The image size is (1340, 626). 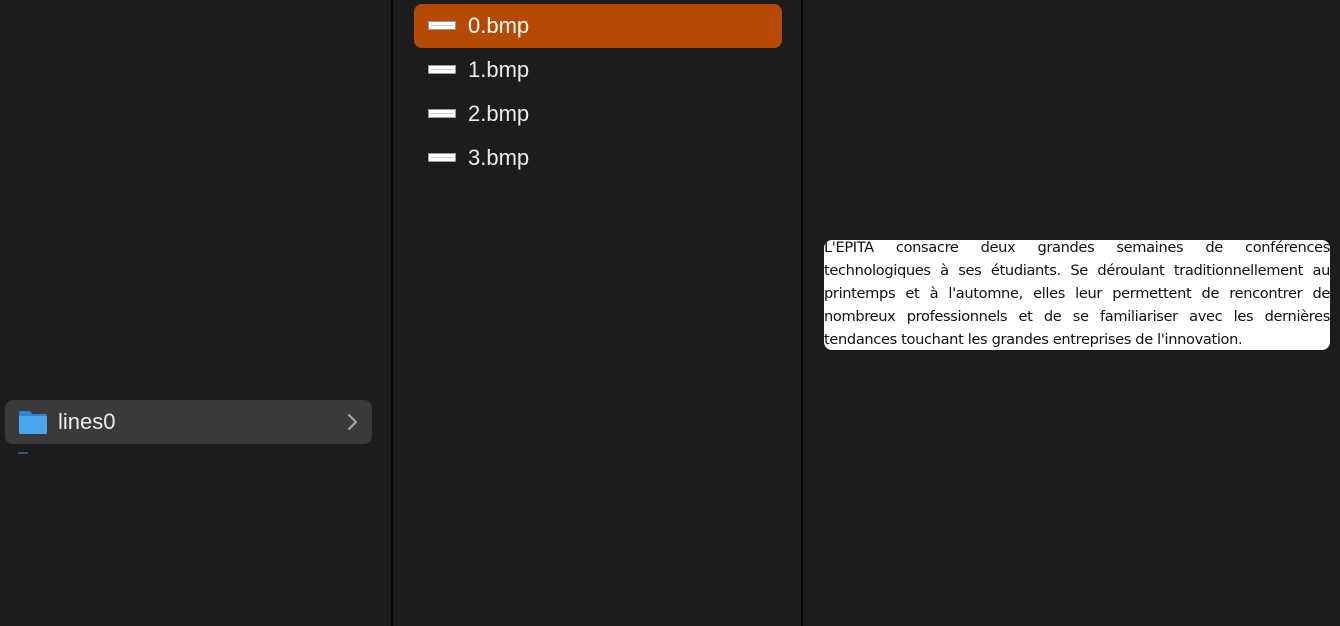 What do you see at coordinates (598, 114) in the screenshot?
I see `file-item-2-bmp: 2.bmp` at bounding box center [598, 114].